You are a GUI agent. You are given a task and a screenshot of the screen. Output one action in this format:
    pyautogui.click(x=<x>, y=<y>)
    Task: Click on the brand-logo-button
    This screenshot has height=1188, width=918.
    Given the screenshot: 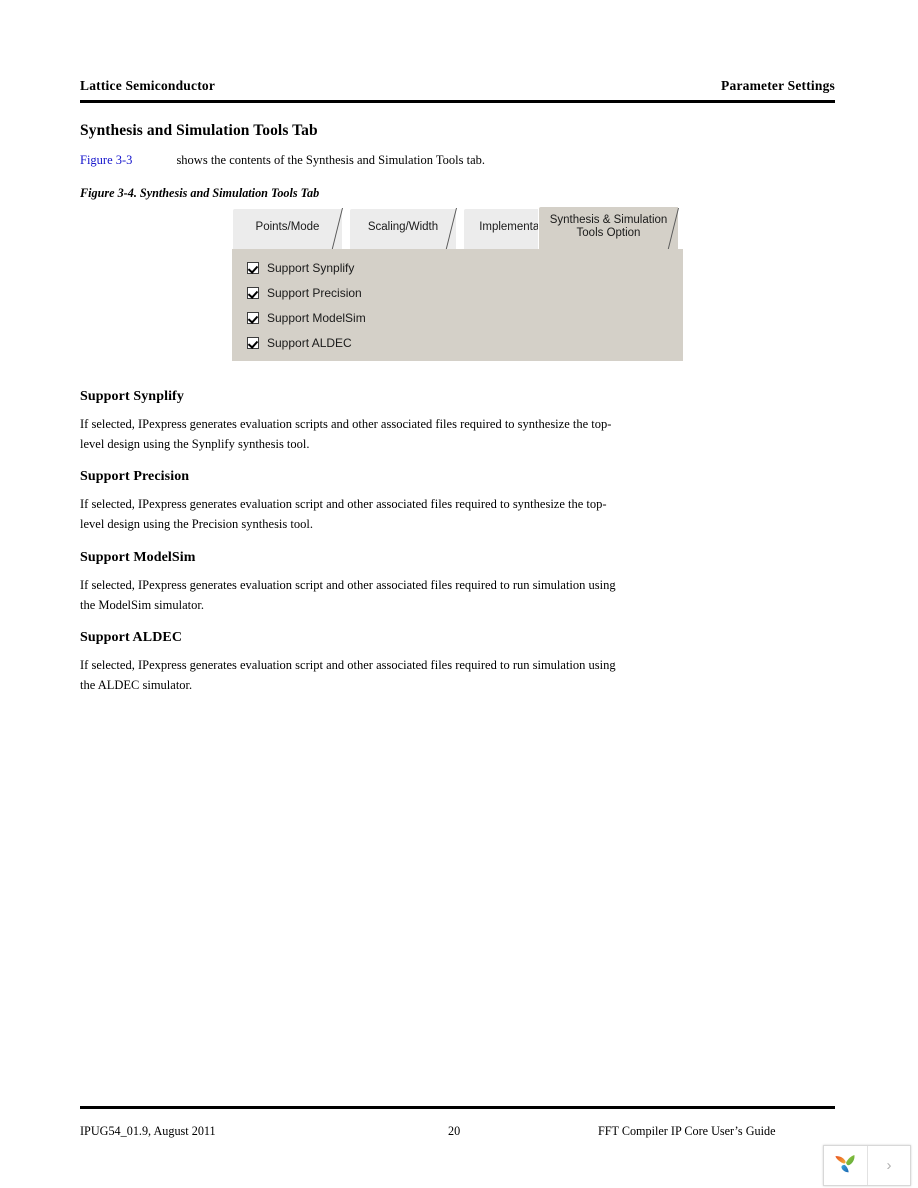 What is the action you would take?
    pyautogui.click(x=846, y=1165)
    